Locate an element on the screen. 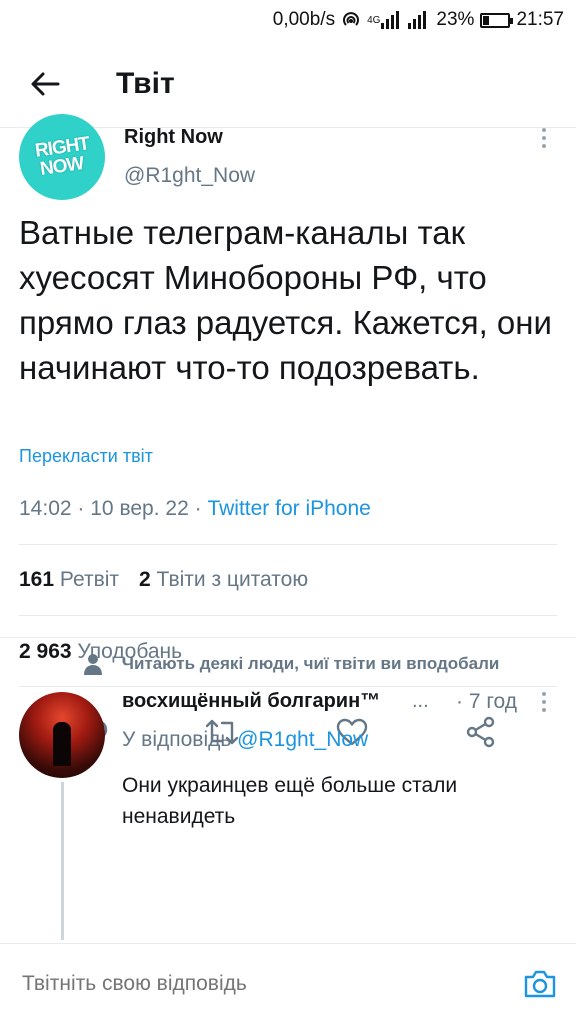  camera-button is located at coordinates (540, 984).